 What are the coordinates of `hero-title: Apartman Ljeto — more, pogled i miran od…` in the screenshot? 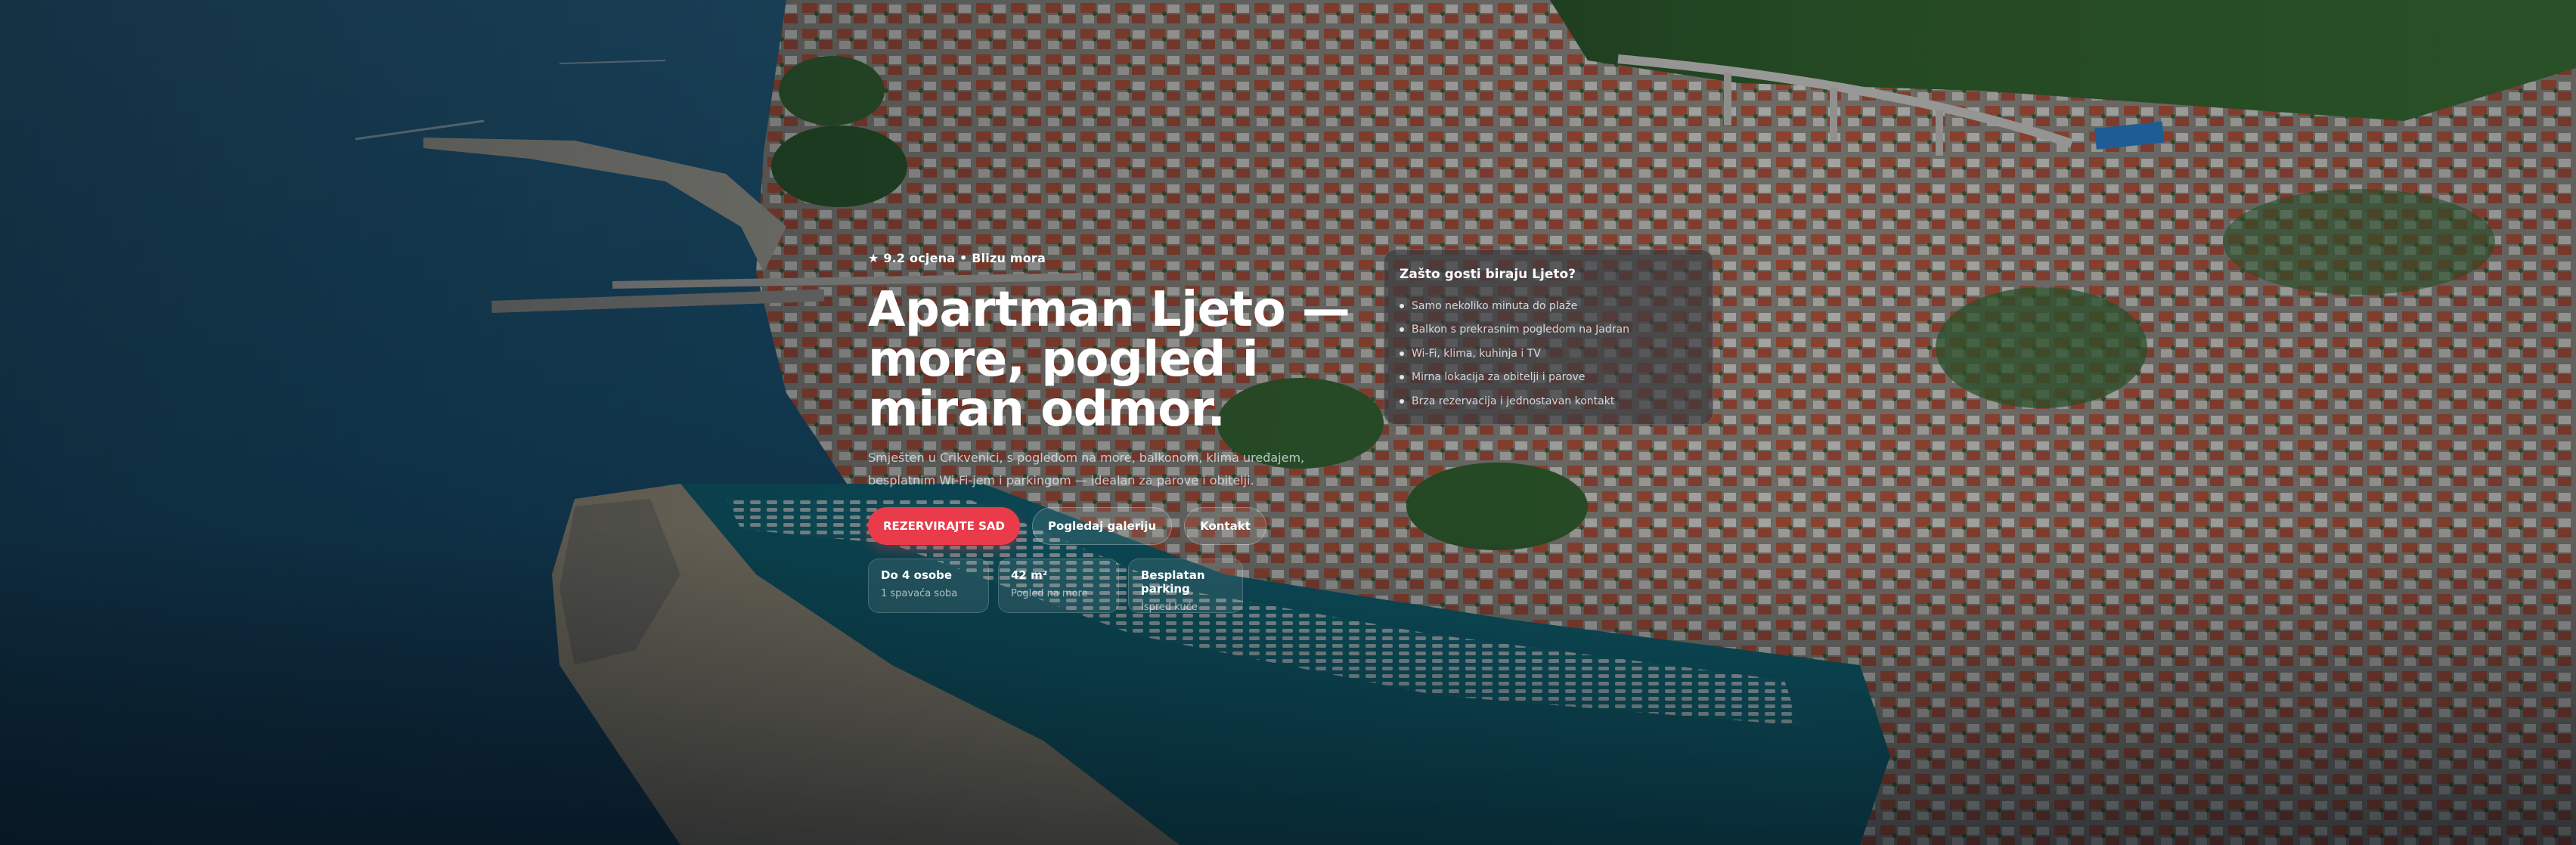 It's located at (1109, 360).